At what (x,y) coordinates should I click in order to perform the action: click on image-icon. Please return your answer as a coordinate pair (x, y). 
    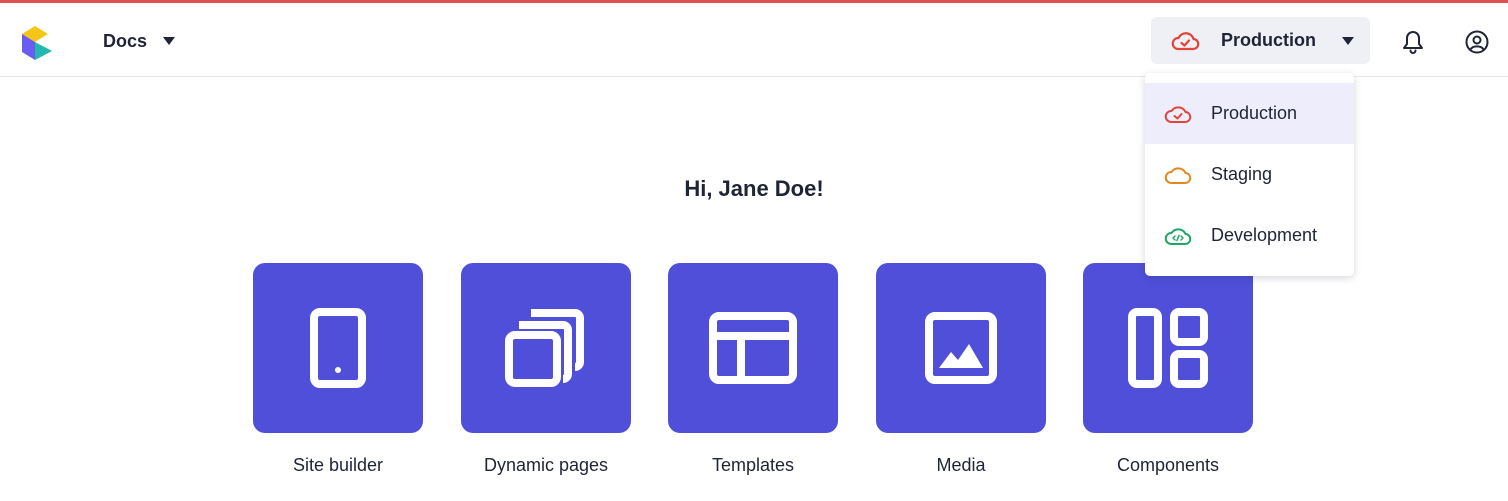
    Looking at the image, I should click on (961, 348).